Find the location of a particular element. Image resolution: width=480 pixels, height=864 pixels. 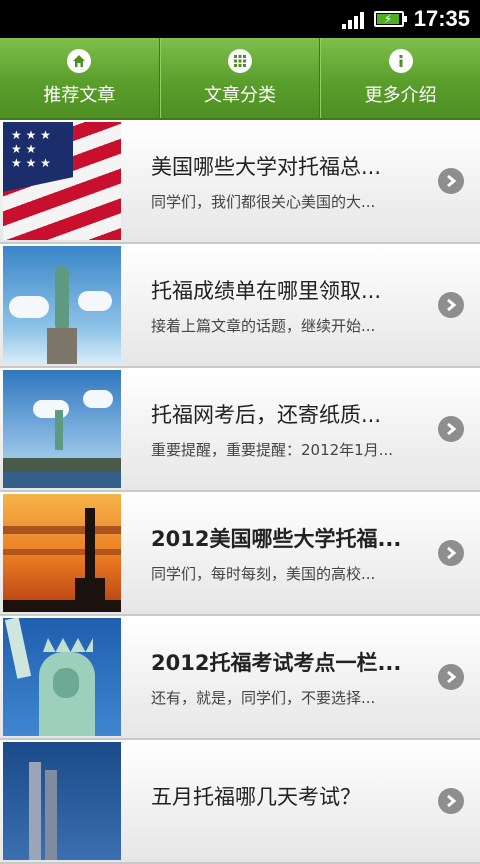

grid-icon is located at coordinates (240, 61).